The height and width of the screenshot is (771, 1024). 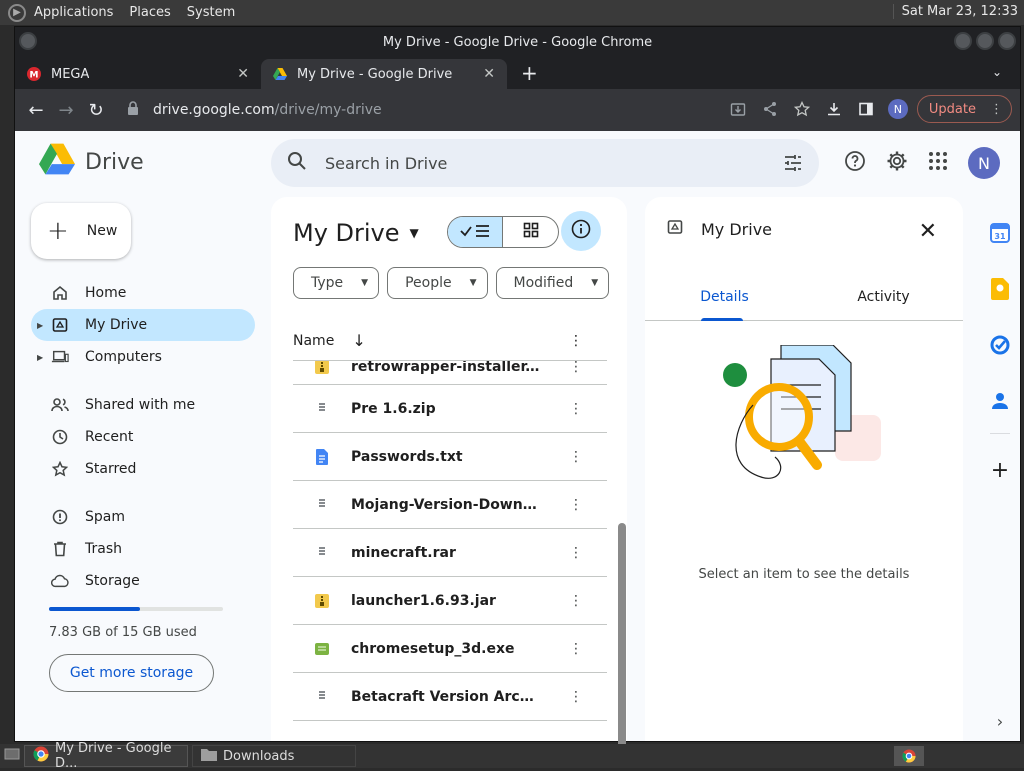 I want to click on tray-chrome-icon, so click(x=909, y=756).